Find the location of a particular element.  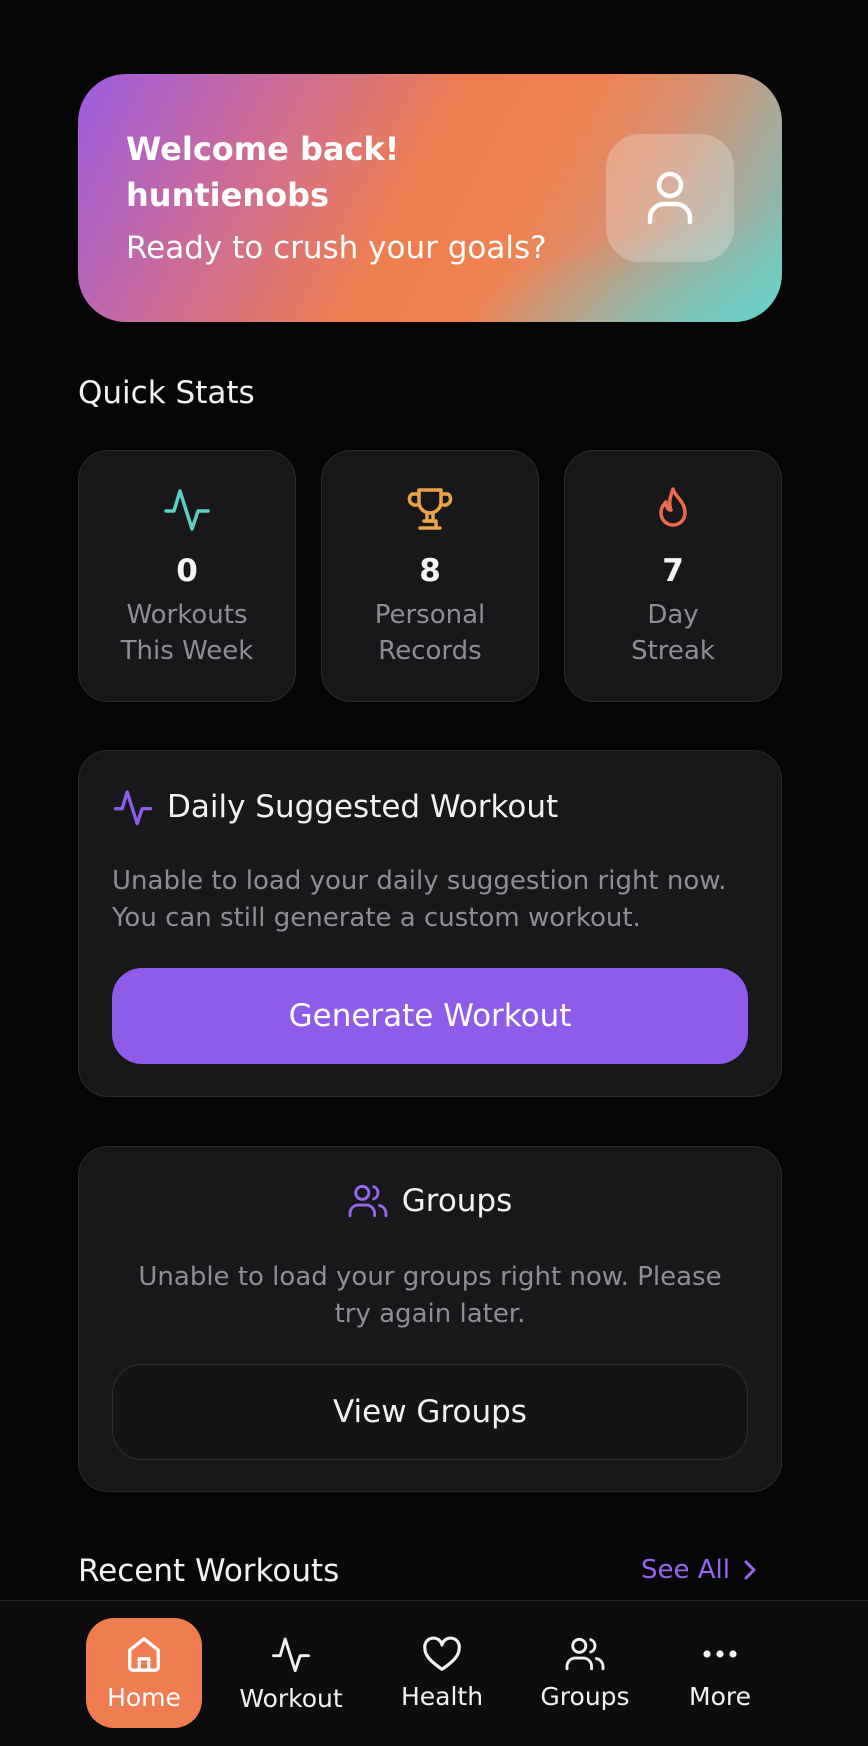

stat-label: Personal Records is located at coordinates (430, 633).